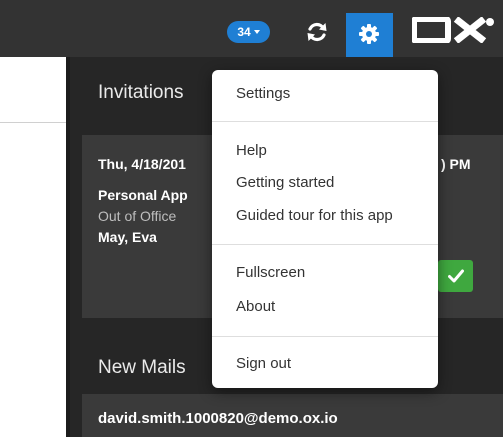 Image resolution: width=503 pixels, height=437 pixels. Describe the element at coordinates (137, 216) in the screenshot. I see `invitation-status: Out of Office` at that location.